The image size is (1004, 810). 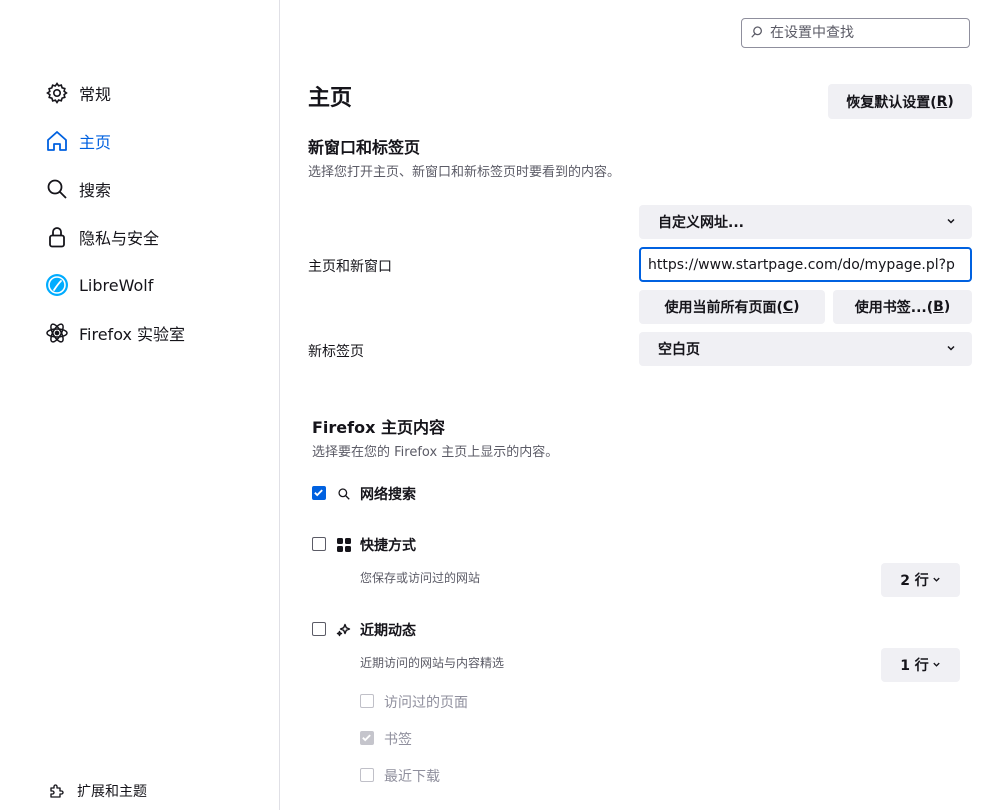 I want to click on newtab-label: 新标签页, so click(x=336, y=352).